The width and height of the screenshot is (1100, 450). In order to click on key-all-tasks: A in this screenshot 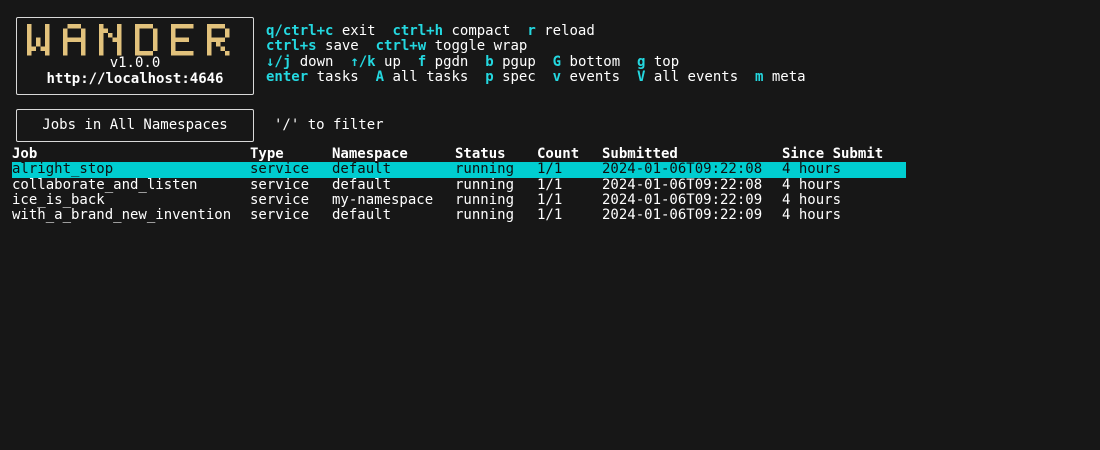, I will do `click(380, 77)`.